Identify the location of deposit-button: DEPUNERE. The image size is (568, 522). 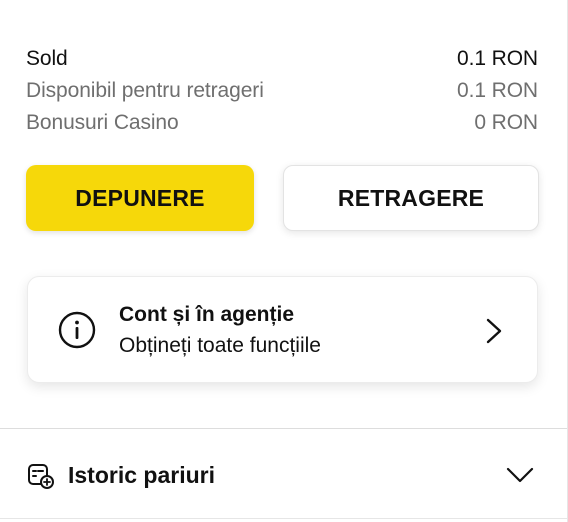
(140, 198).